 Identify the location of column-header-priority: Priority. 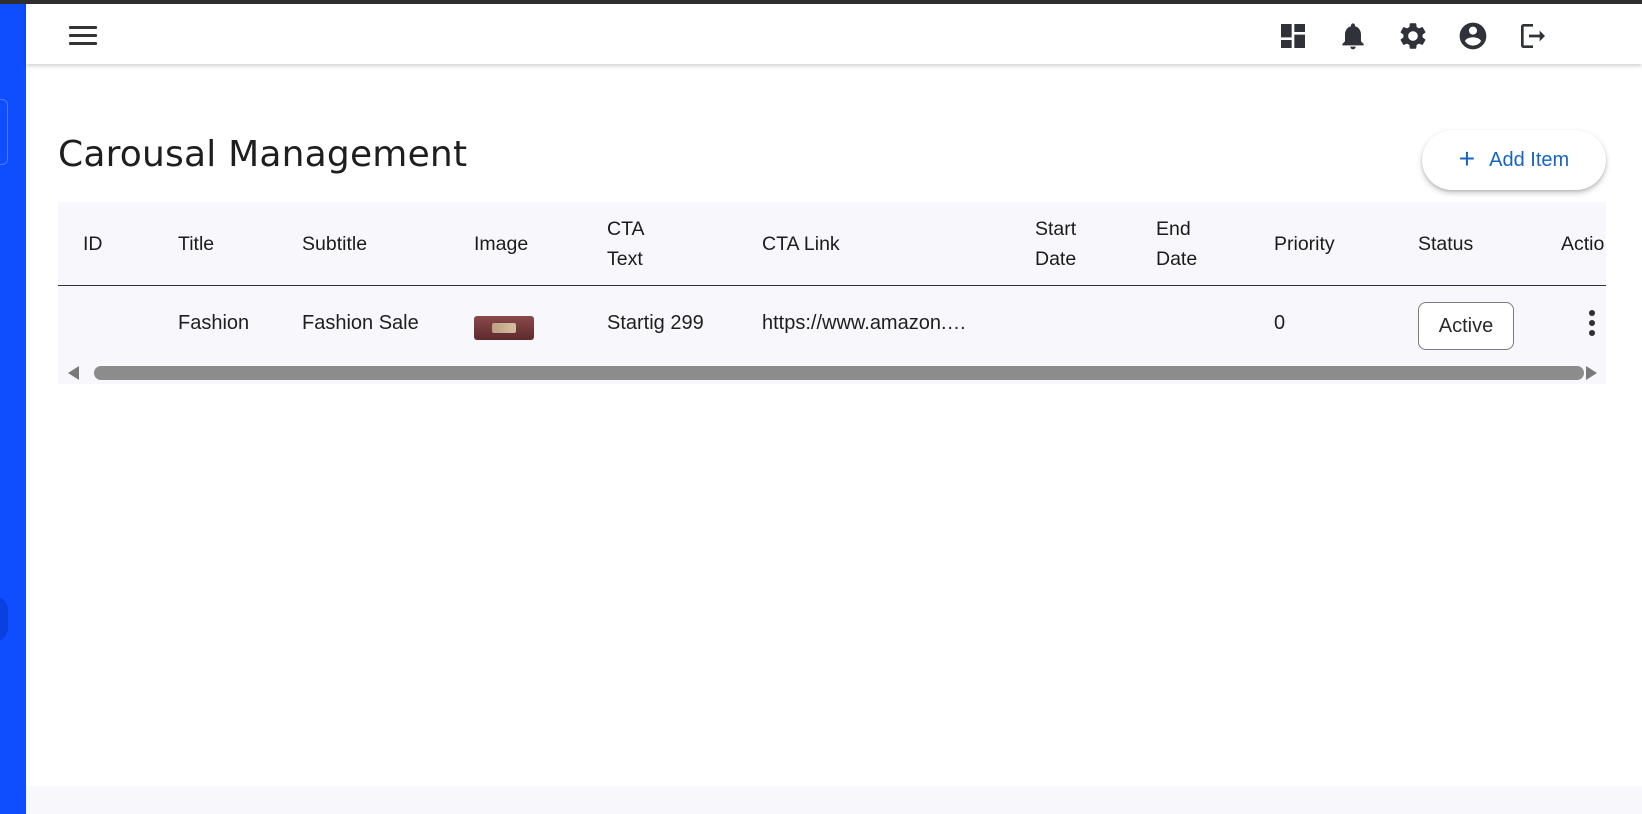
(1304, 244).